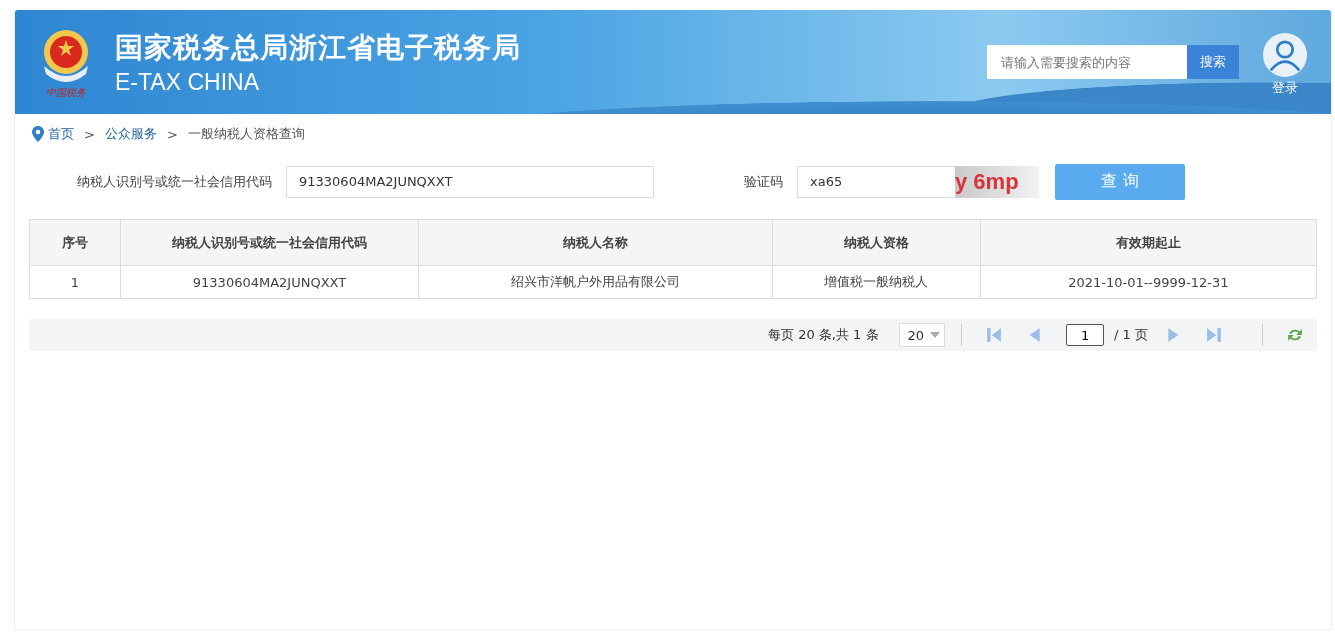 The width and height of the screenshot is (1335, 633). Describe the element at coordinates (763, 181) in the screenshot. I see `field-label: 验证码` at that location.